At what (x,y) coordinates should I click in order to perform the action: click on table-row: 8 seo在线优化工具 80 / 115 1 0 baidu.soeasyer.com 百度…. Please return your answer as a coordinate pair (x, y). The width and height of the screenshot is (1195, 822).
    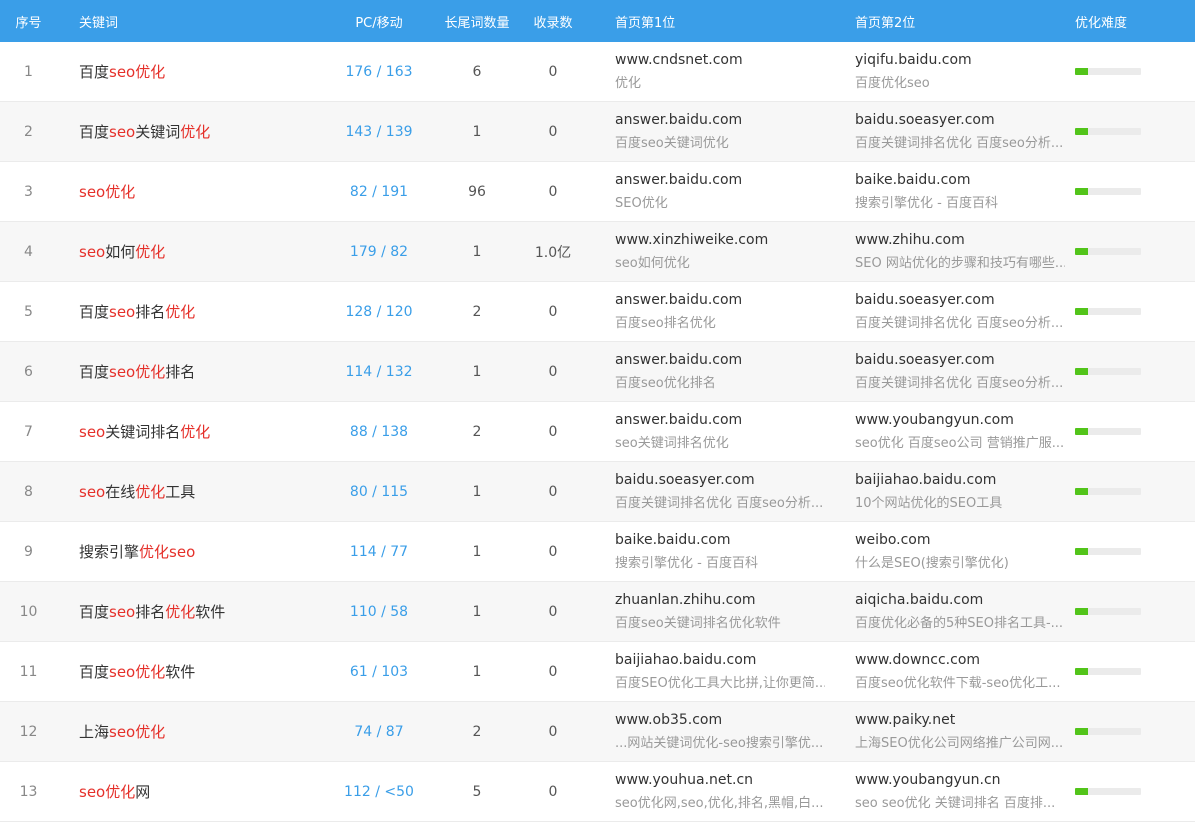
    Looking at the image, I should click on (597, 492).